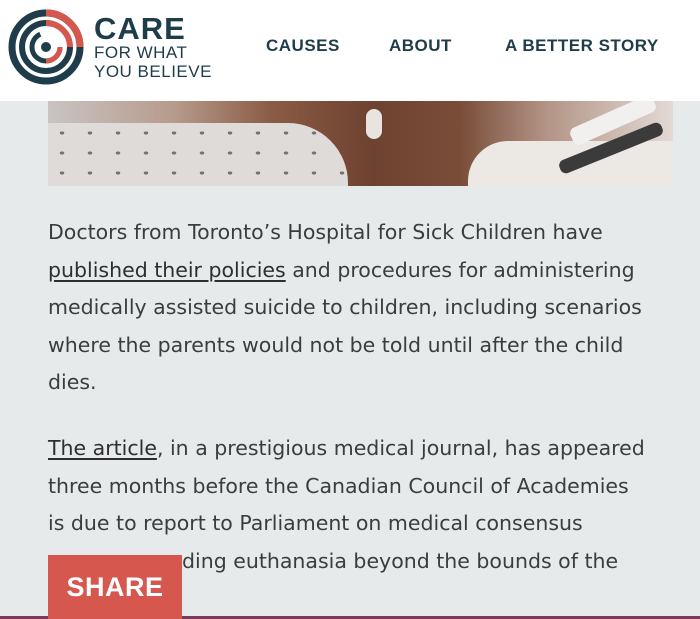 Image resolution: width=700 pixels, height=619 pixels. I want to click on nav-a-better-story: A BETTER STORY, so click(582, 46).